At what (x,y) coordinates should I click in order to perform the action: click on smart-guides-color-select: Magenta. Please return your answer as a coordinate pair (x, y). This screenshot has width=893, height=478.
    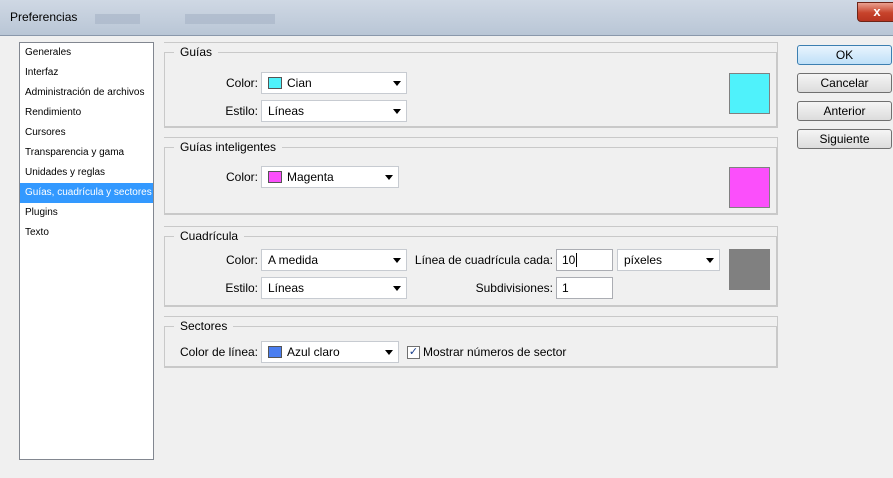
    Looking at the image, I should click on (330, 177).